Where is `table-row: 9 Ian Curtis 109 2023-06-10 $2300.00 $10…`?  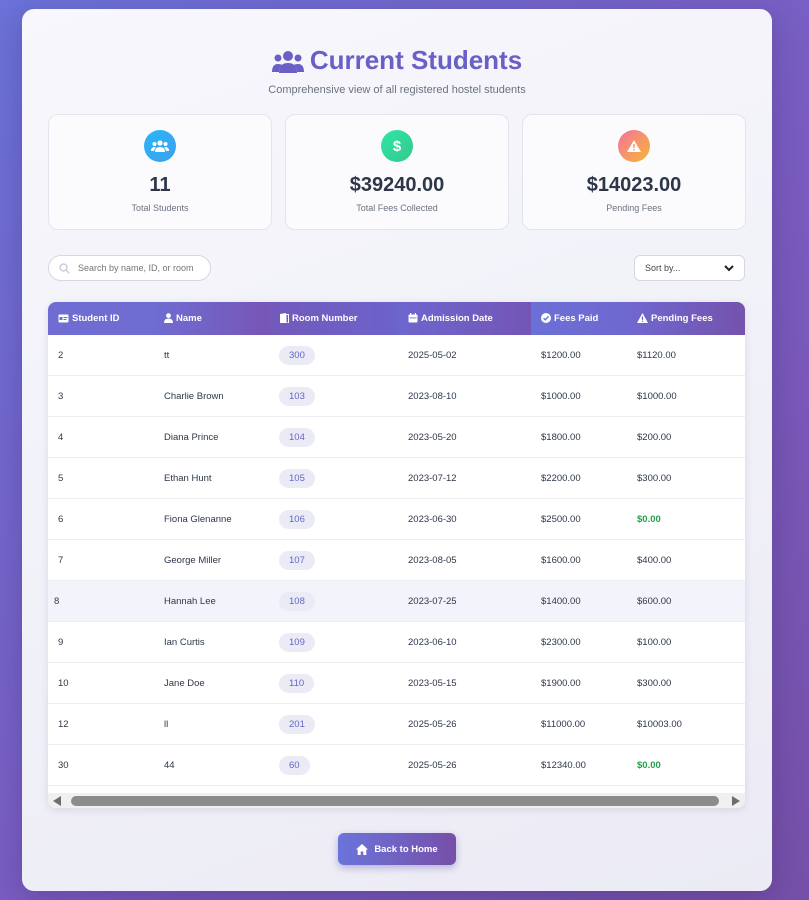
table-row: 9 Ian Curtis 109 2023-06-10 $2300.00 $10… is located at coordinates (396, 642).